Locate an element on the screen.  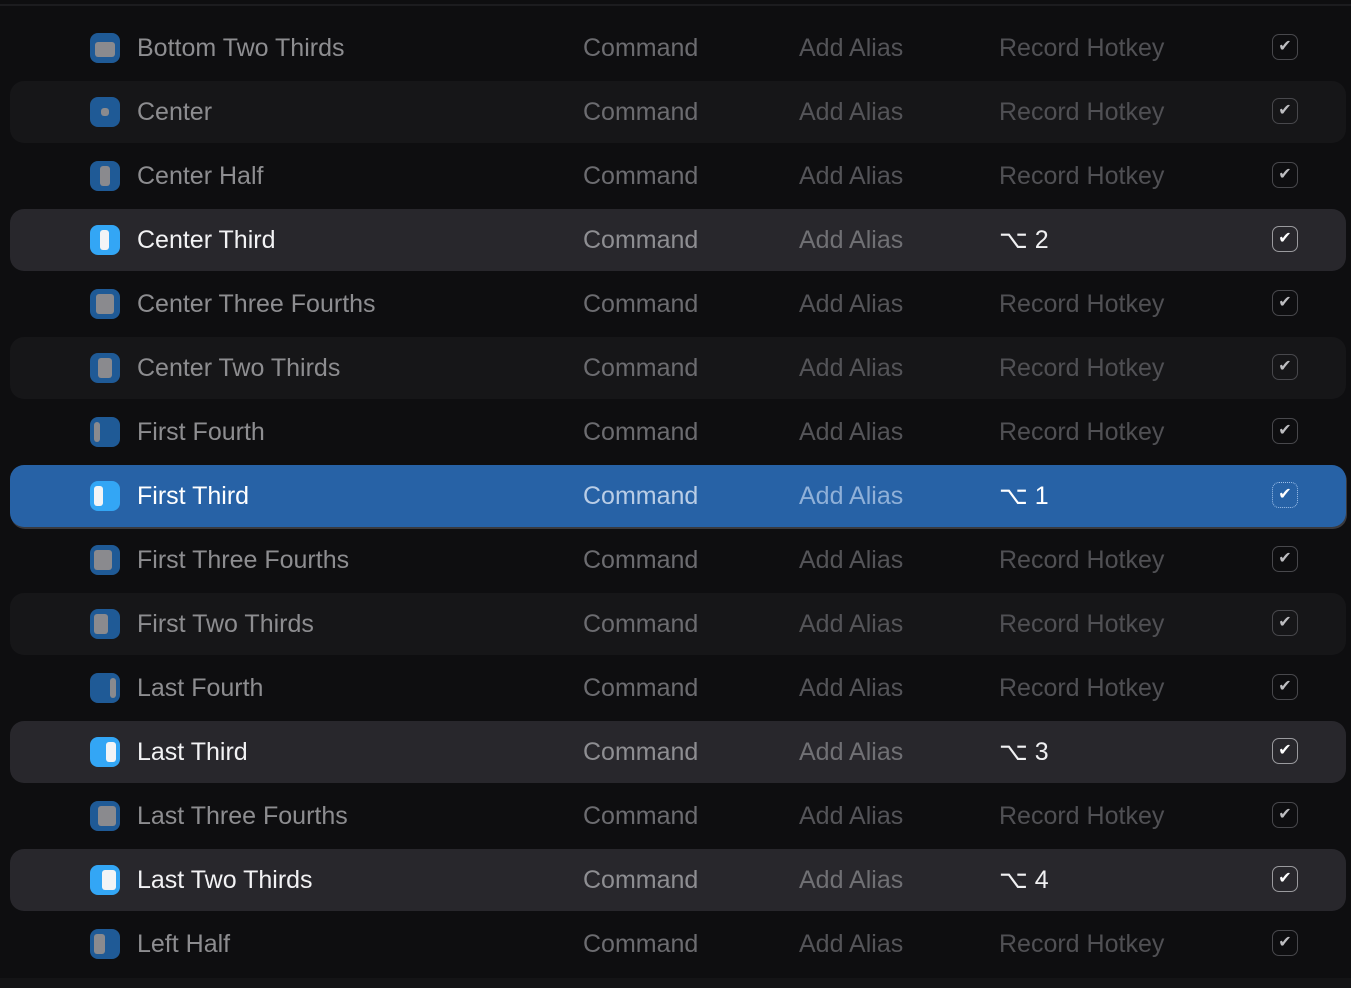
command-row: Last Two Thirds Command Add Alias ⌥ 4 ✔ is located at coordinates (678, 880).